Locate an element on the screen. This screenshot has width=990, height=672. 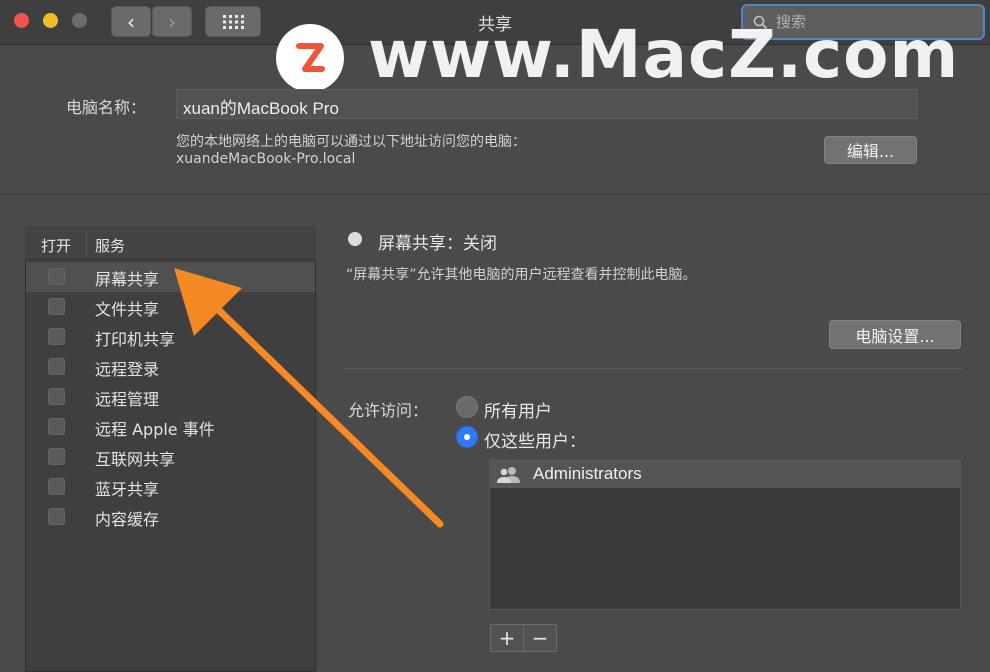
computer-name-field: xuan的MacBook Pro is located at coordinates (547, 104).